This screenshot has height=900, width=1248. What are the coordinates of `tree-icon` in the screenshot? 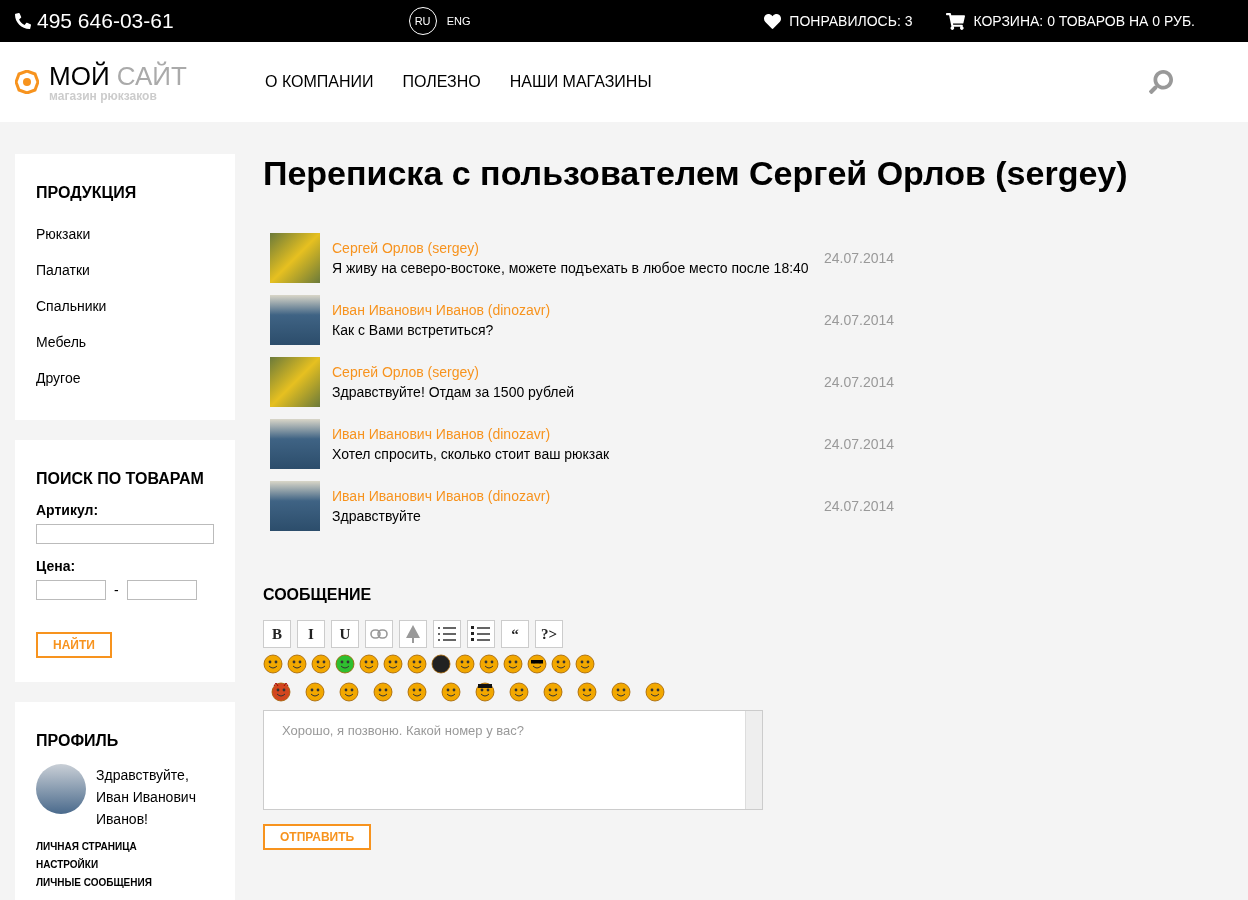 It's located at (413, 634).